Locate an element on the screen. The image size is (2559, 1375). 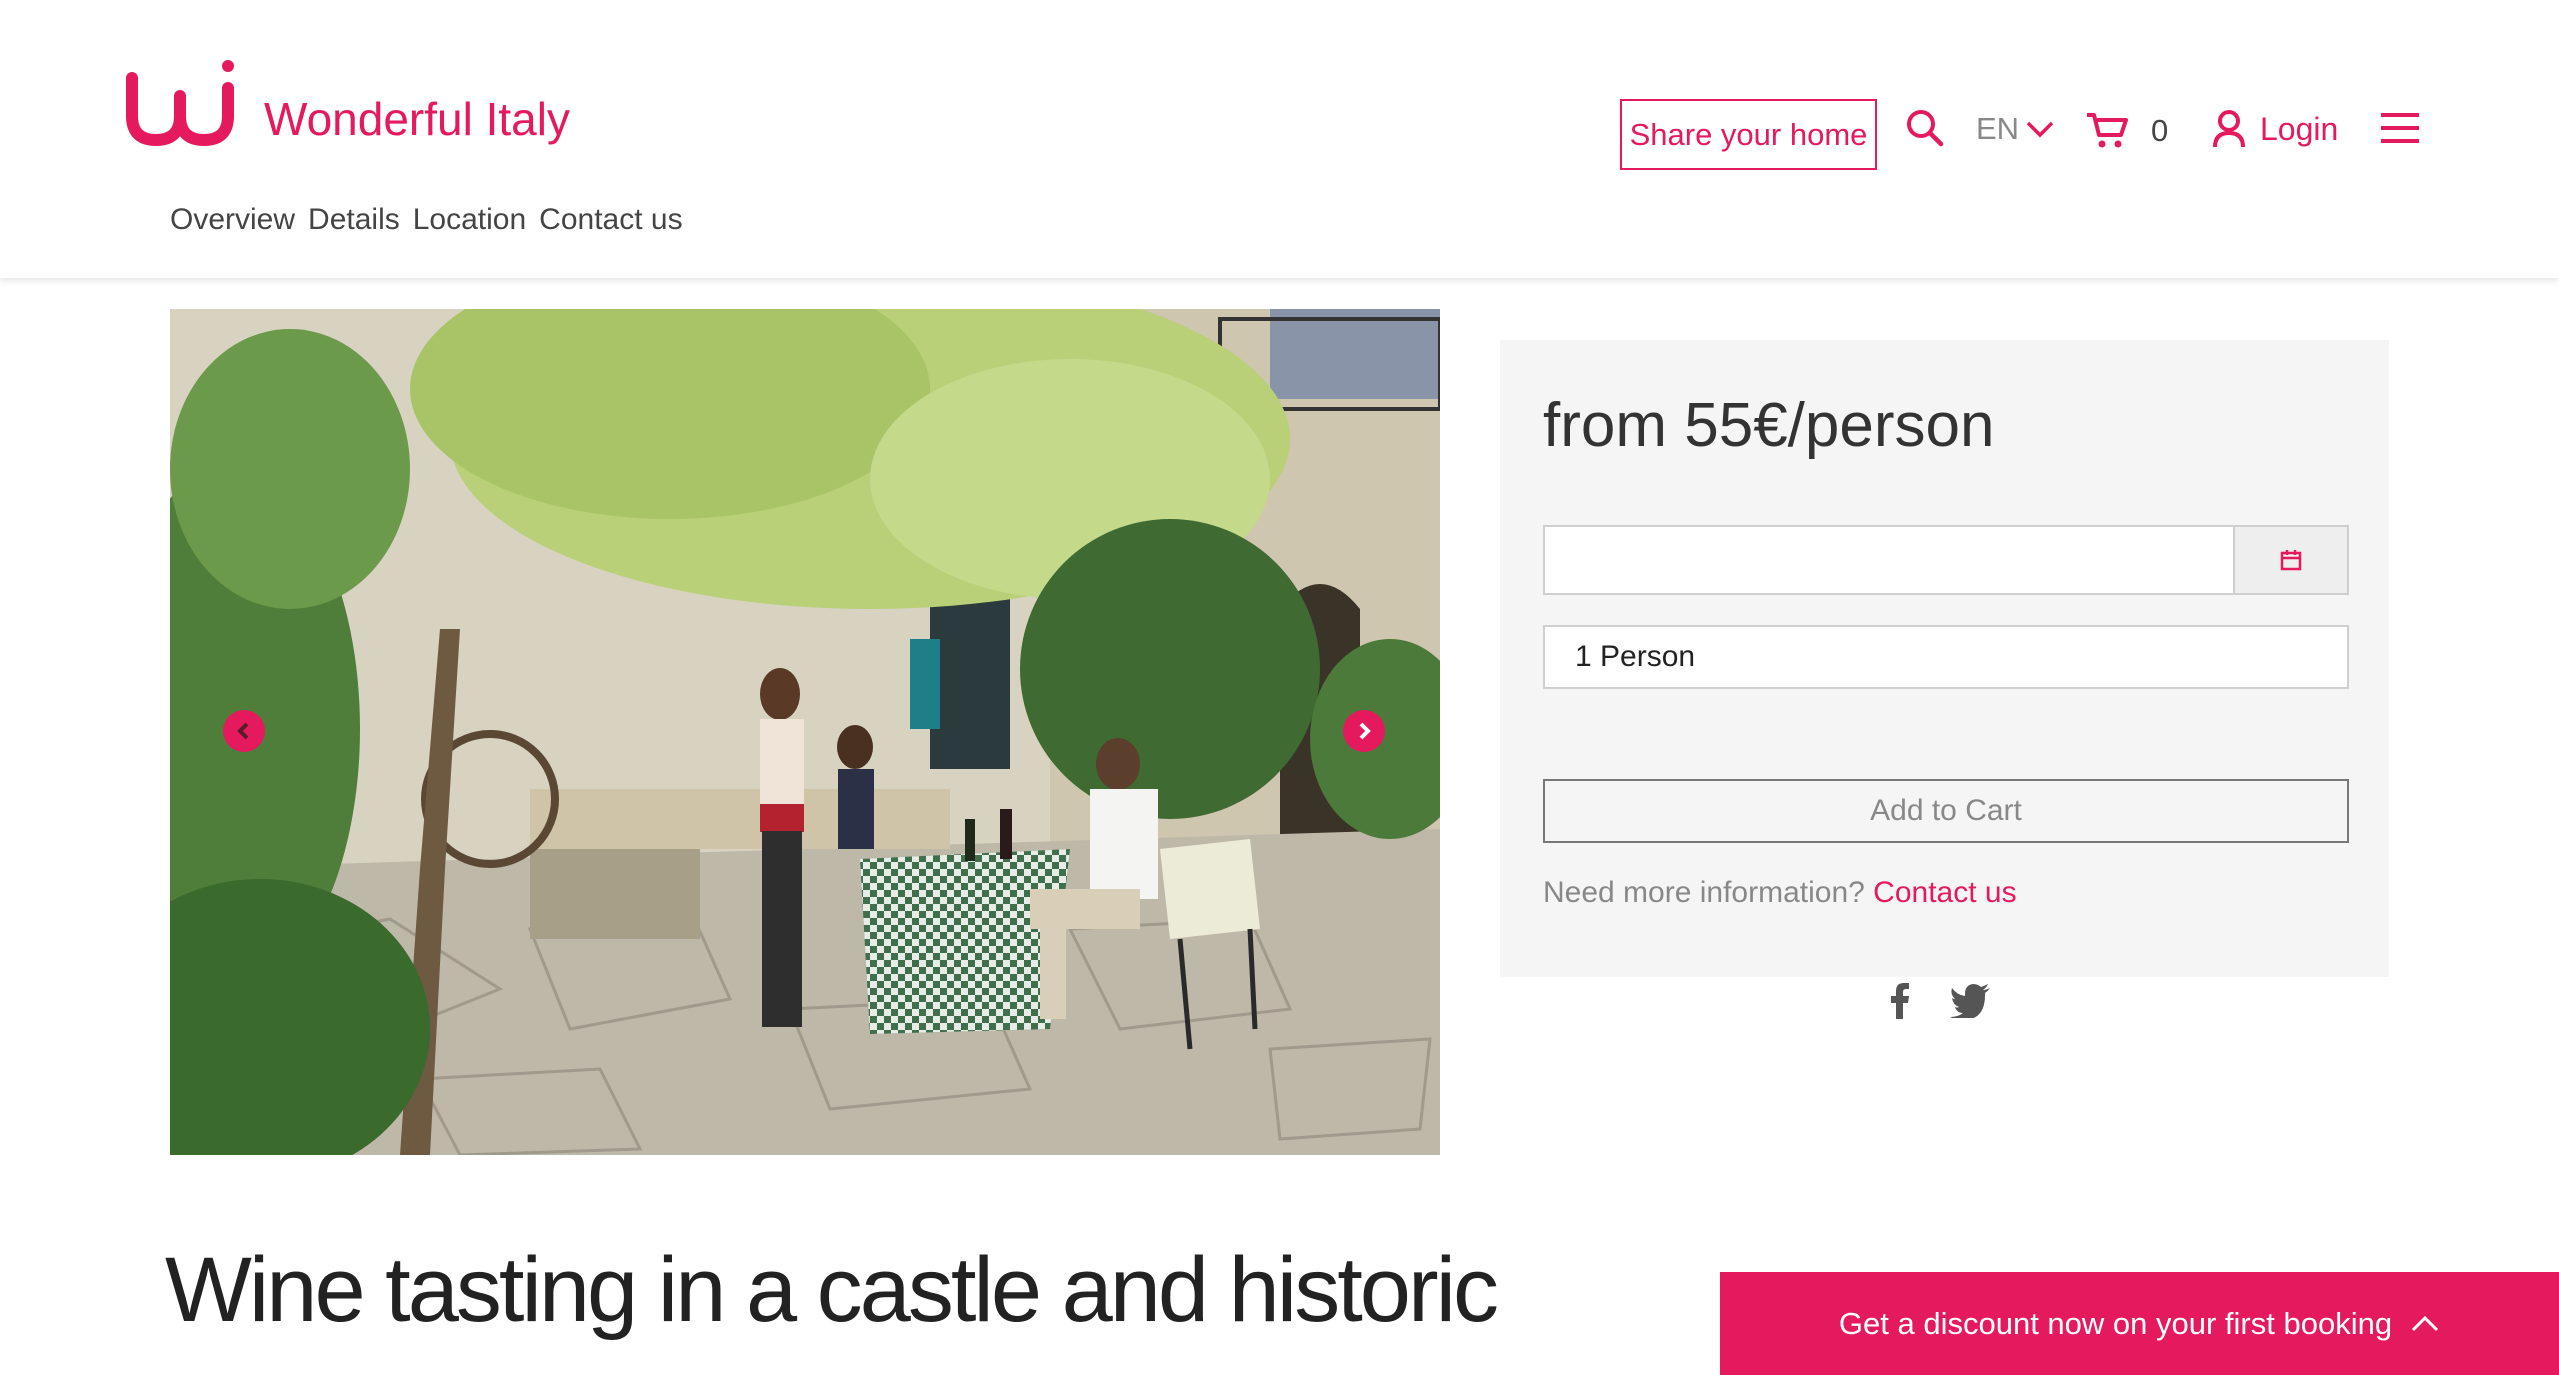
login-button: Login is located at coordinates (2275, 129).